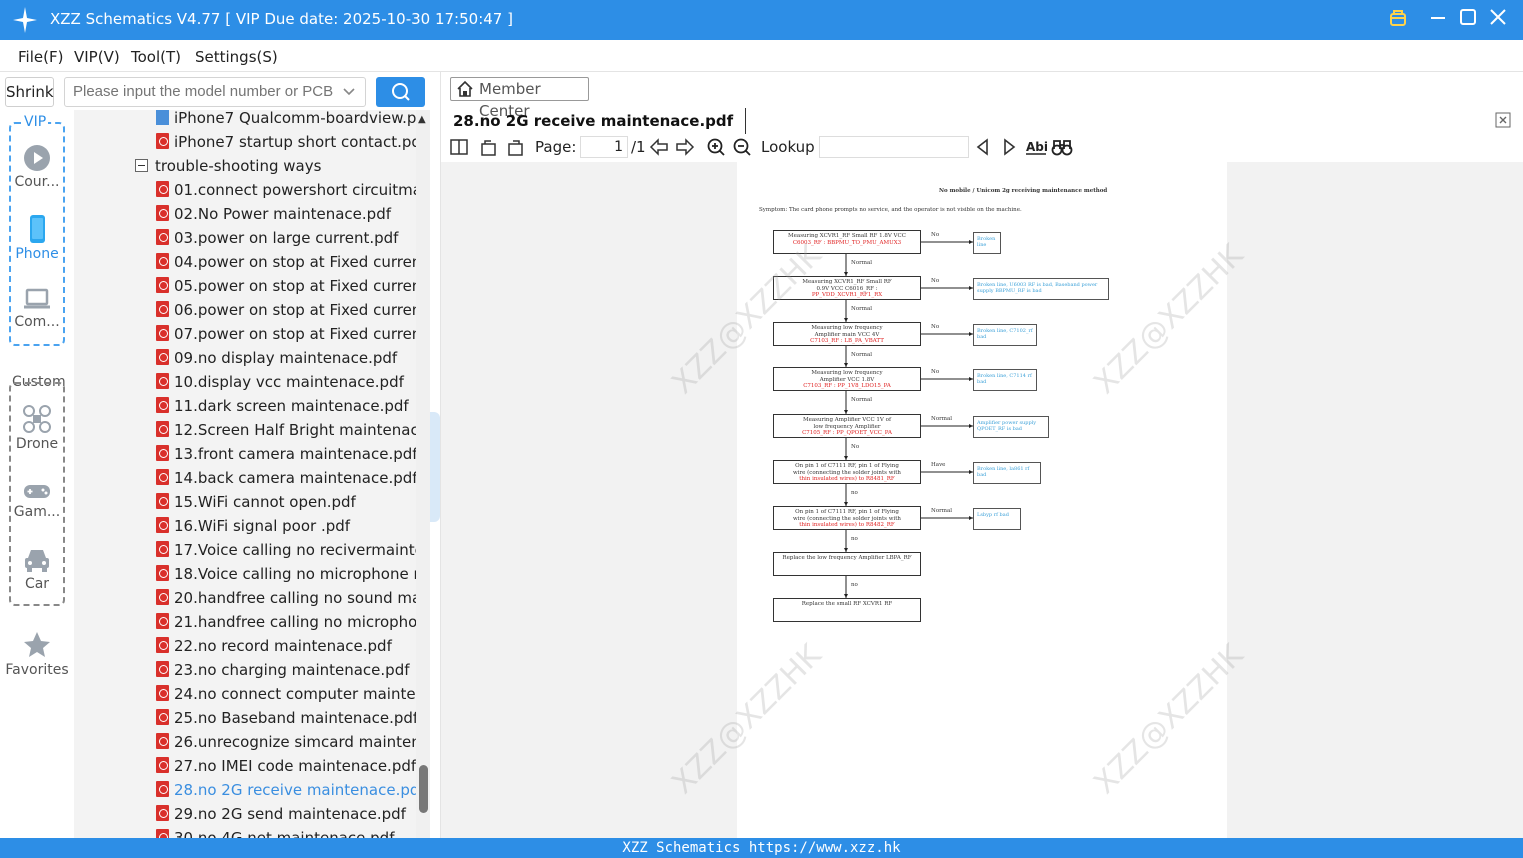 The image size is (1523, 858). I want to click on tree-scrollbar: ▲, so click(423, 474).